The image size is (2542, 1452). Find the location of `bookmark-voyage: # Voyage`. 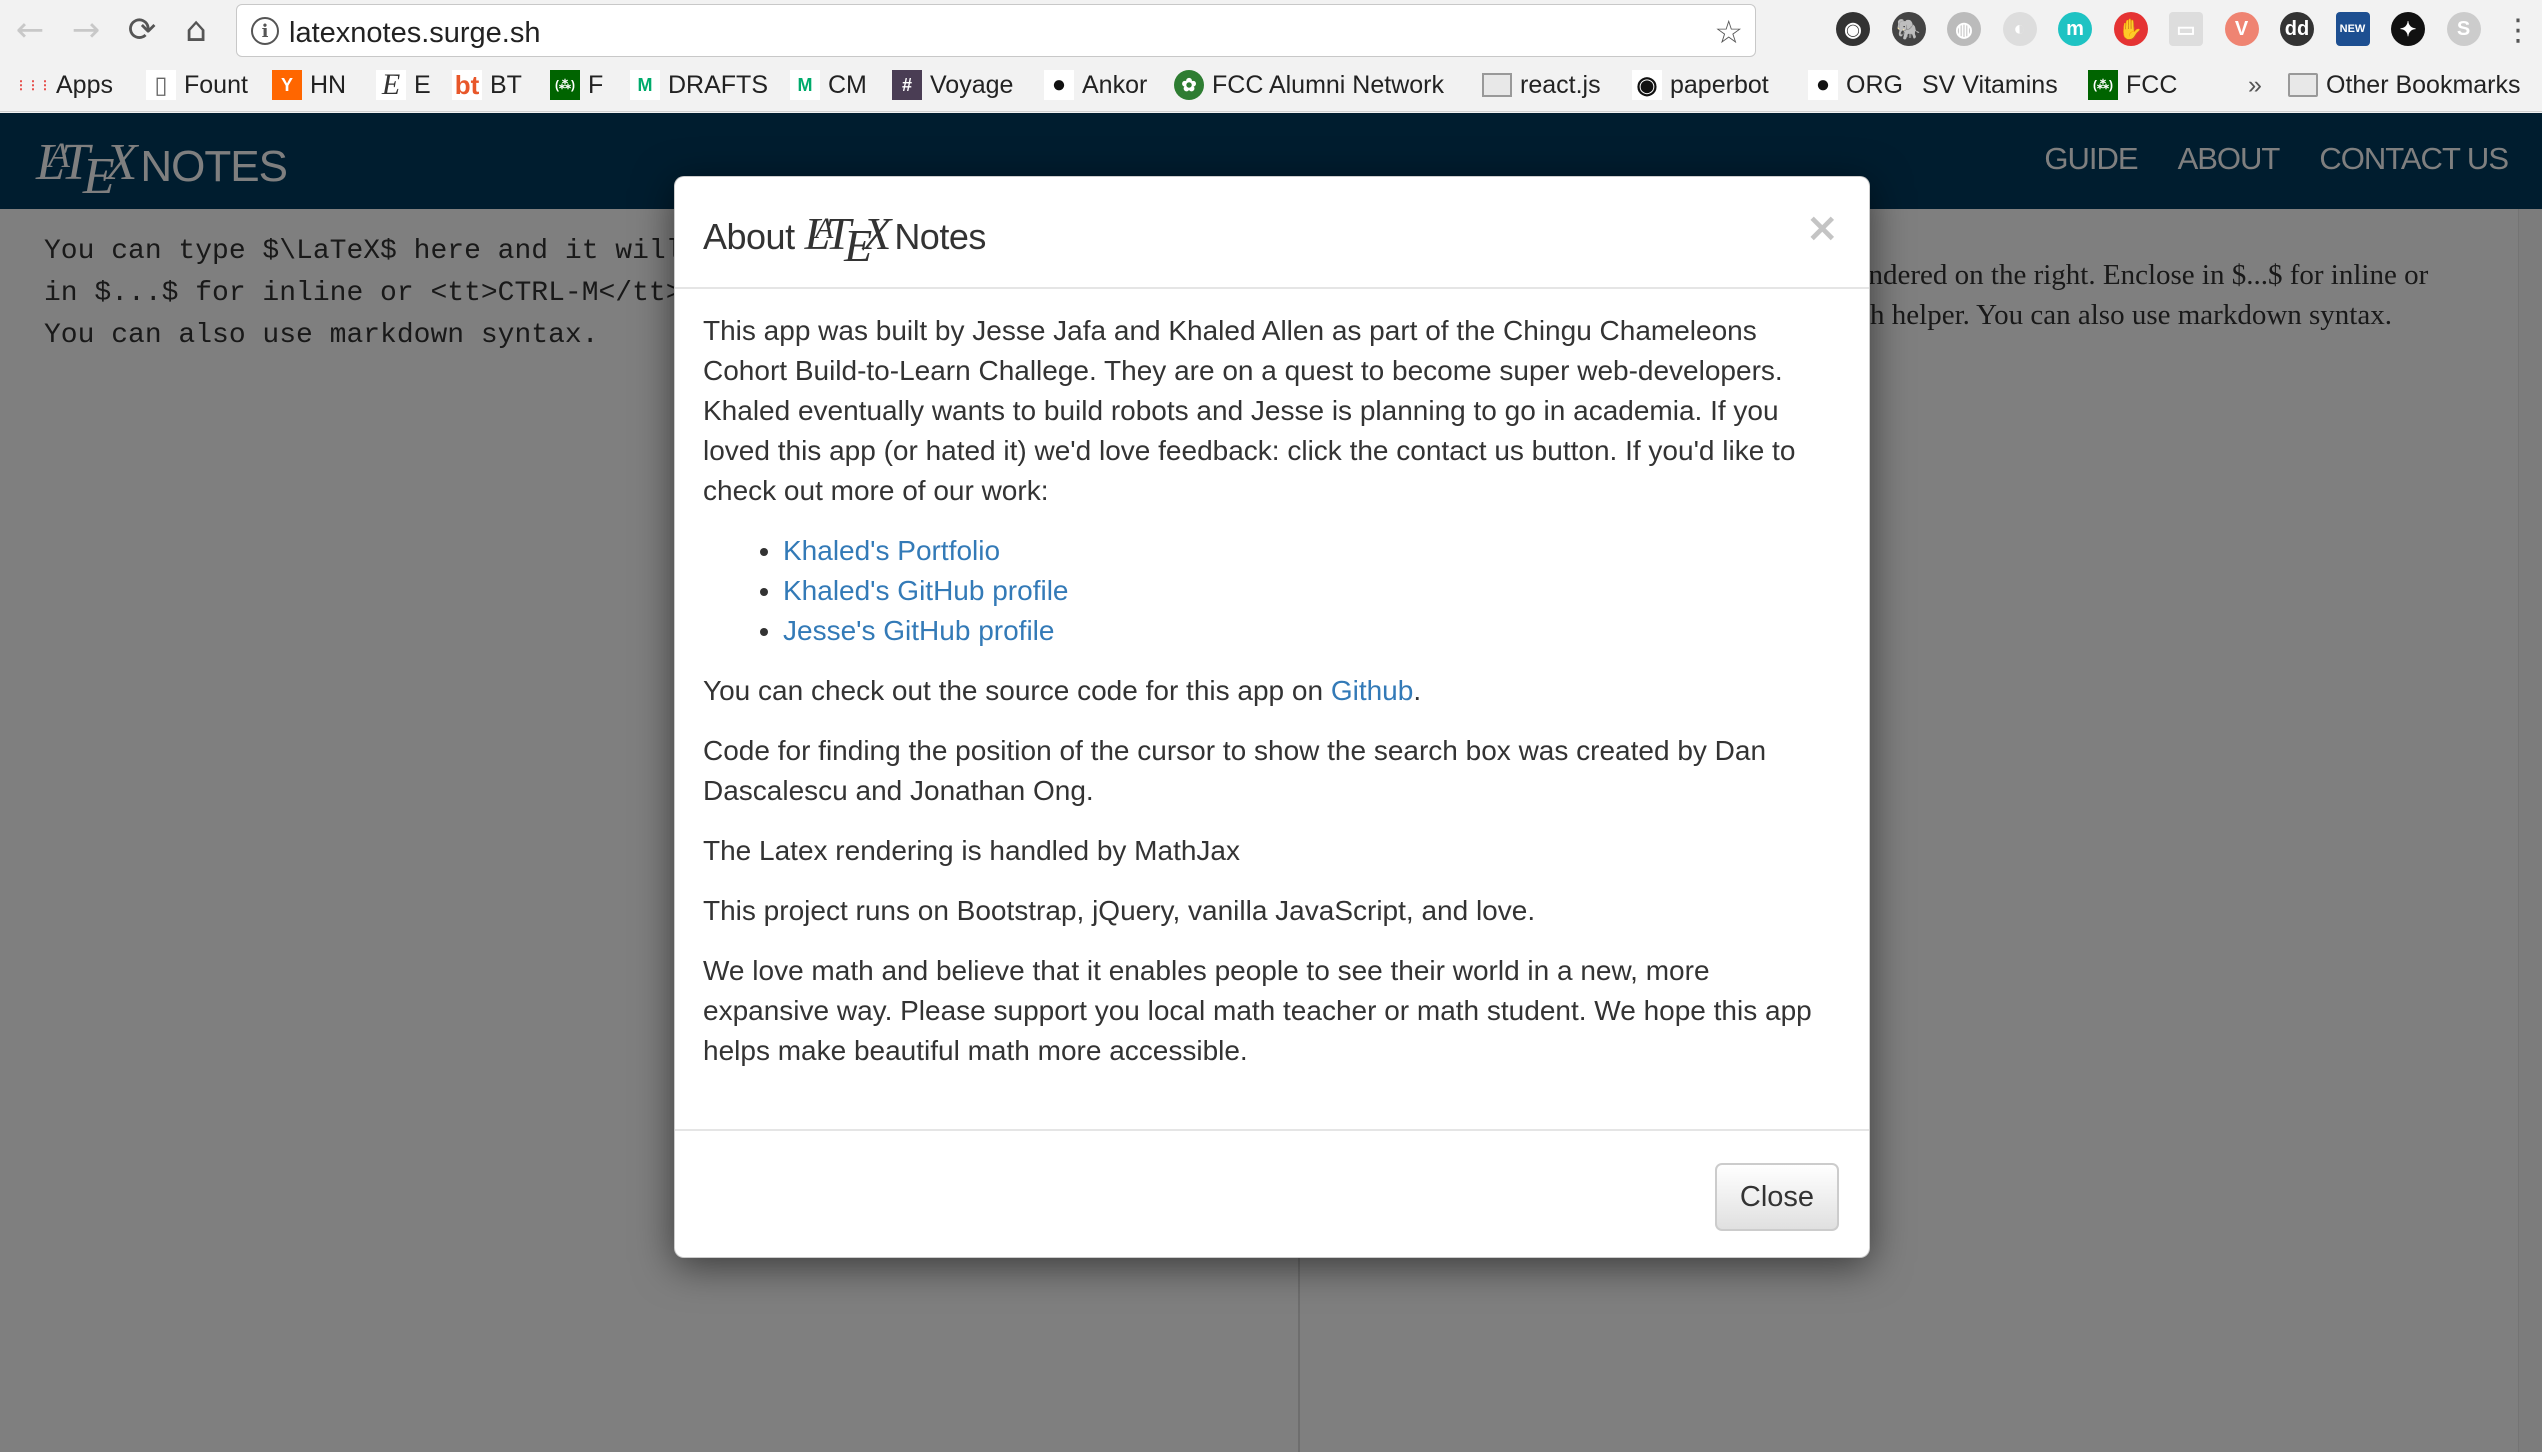

bookmark-voyage: # Voyage is located at coordinates (952, 85).